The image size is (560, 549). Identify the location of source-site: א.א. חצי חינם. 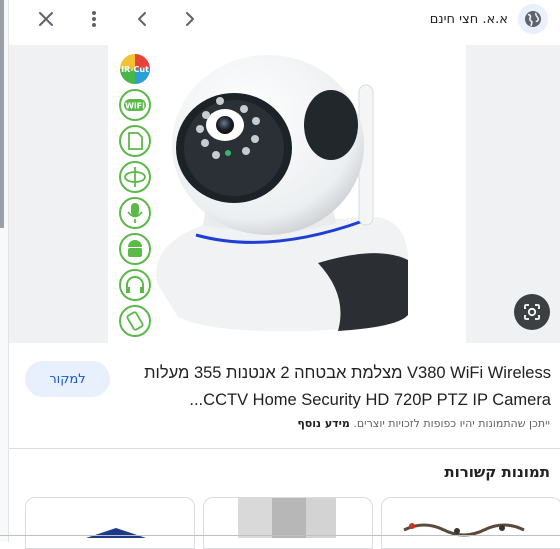
(489, 19).